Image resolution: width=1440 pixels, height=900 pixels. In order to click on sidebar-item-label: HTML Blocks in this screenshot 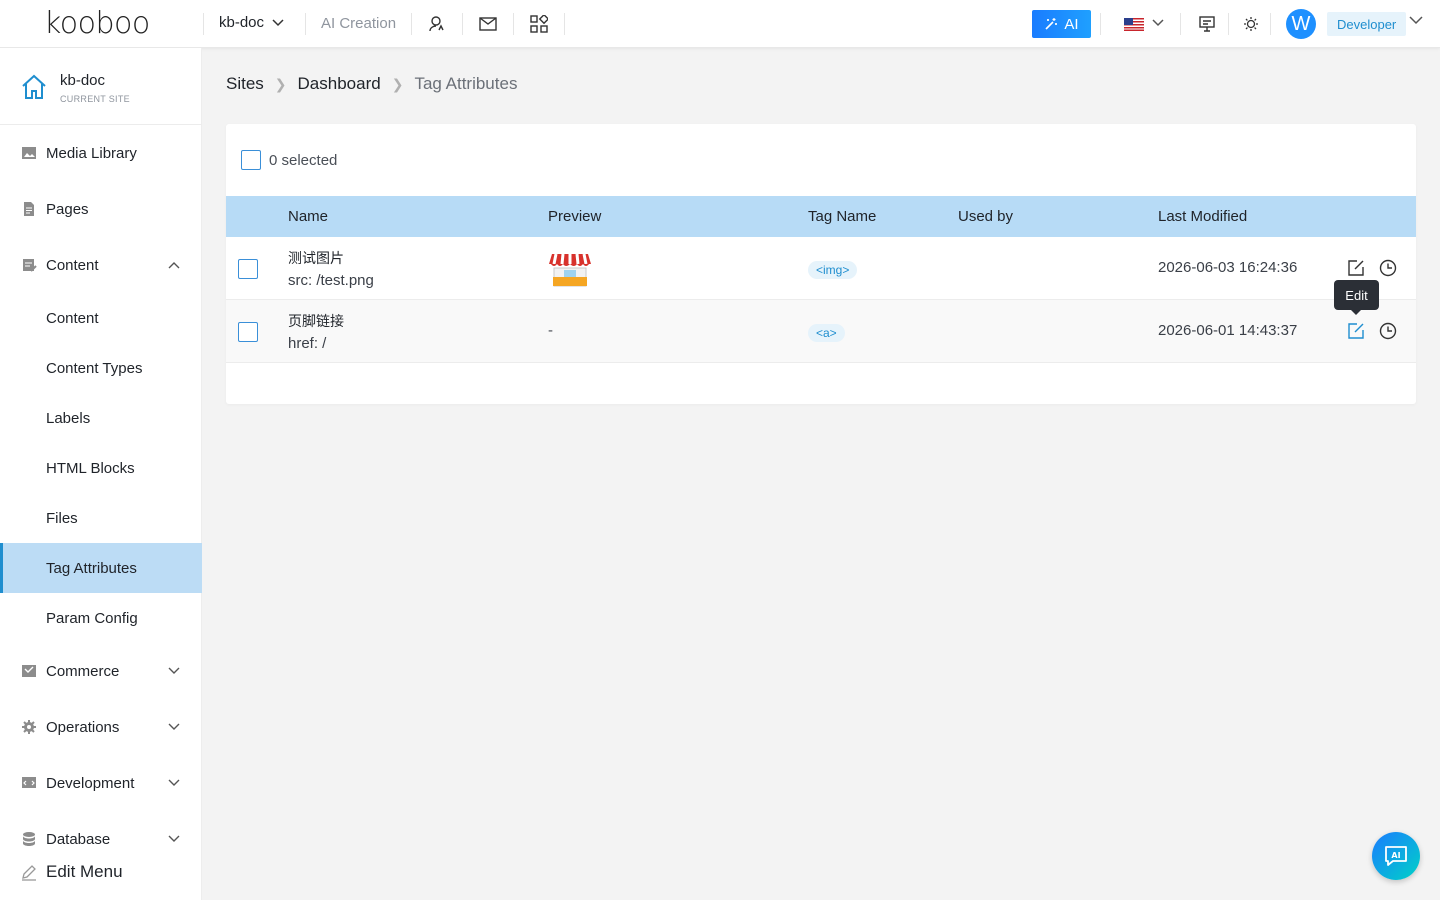, I will do `click(90, 468)`.